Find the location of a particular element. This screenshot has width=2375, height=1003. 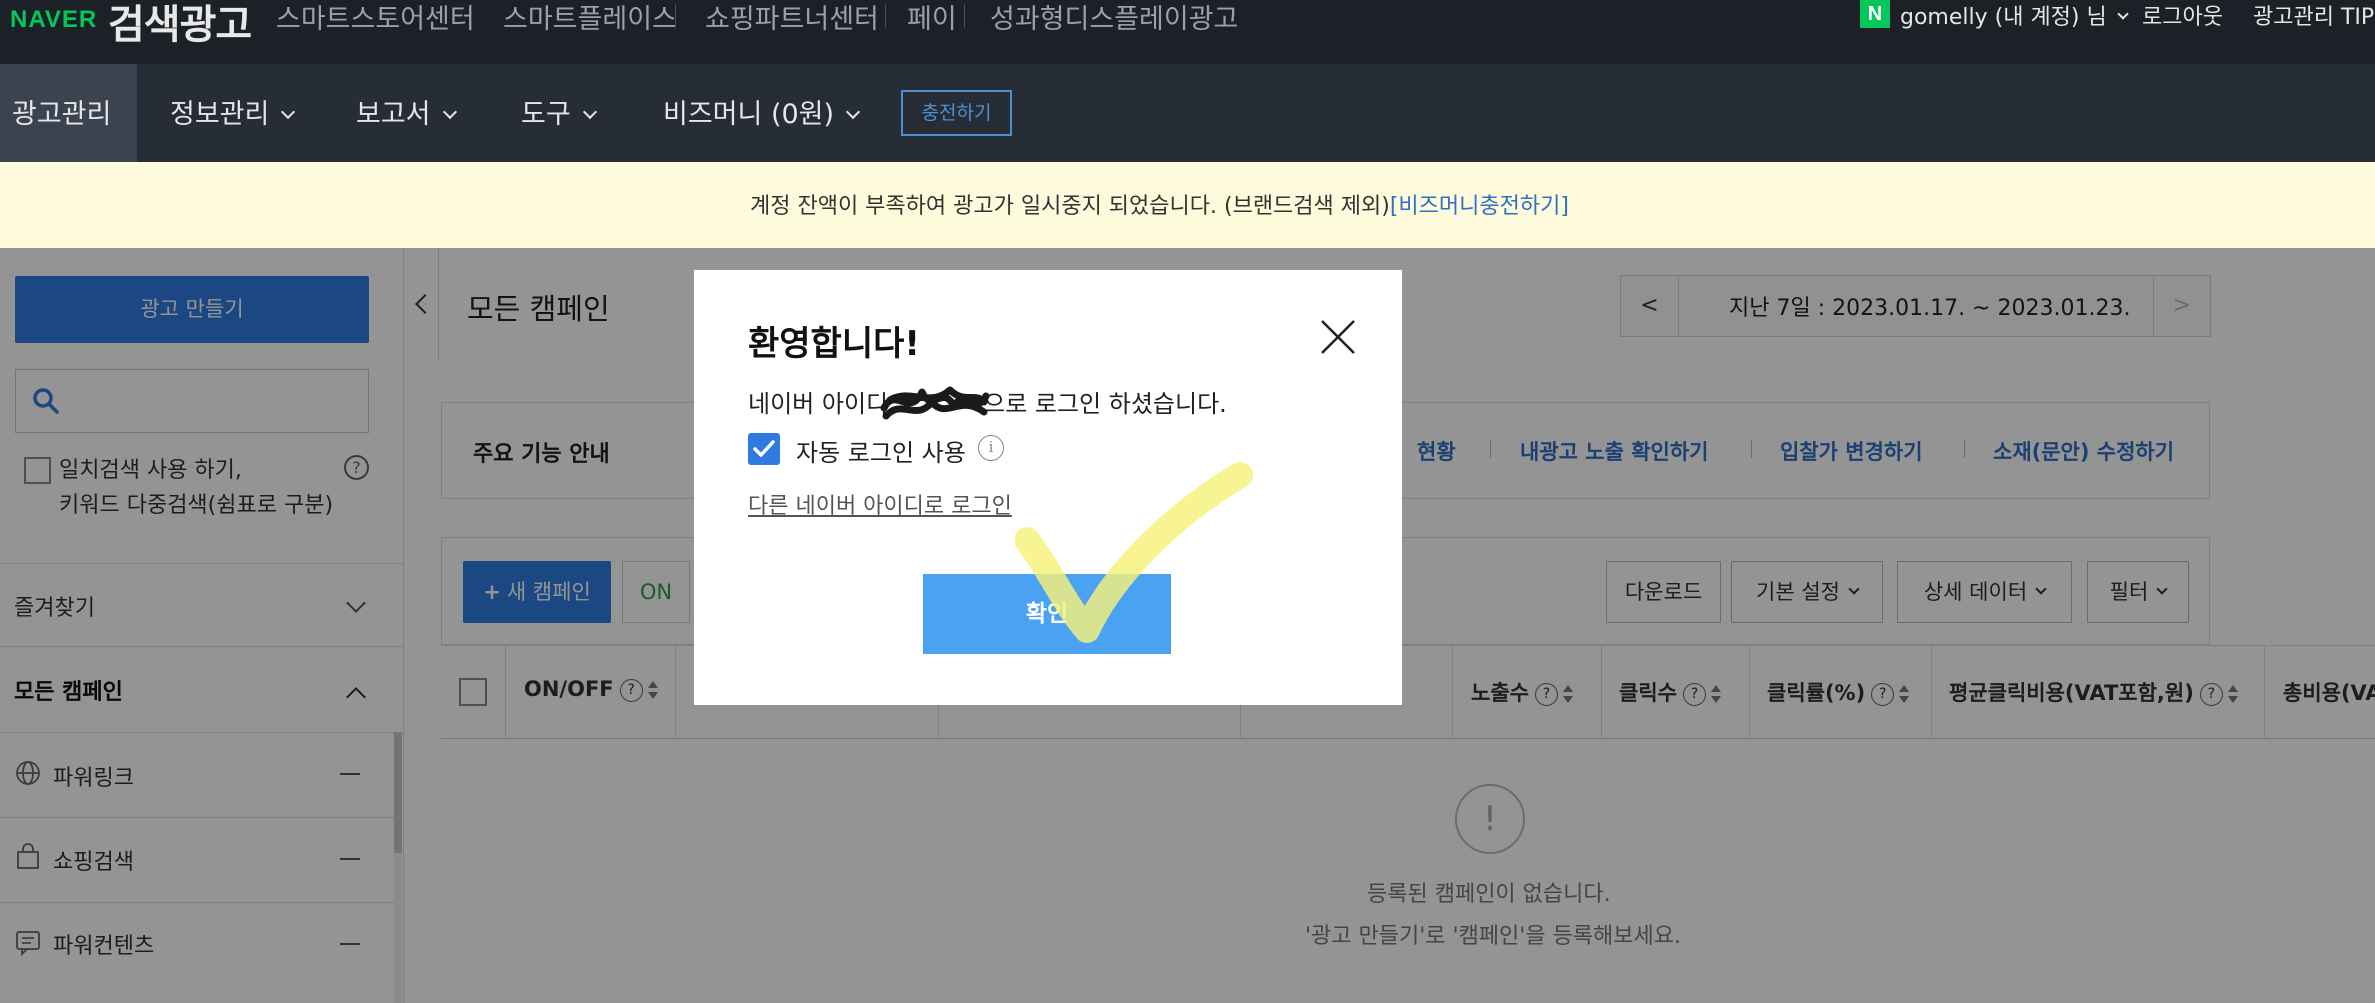

account-menu: gomelly (내 계정) 님 is located at coordinates (2014, 15).